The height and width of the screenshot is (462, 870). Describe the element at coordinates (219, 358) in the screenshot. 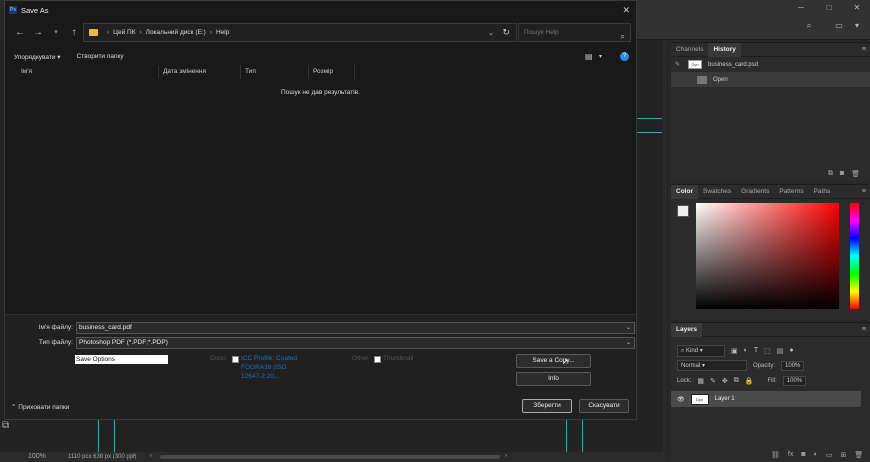

I see `color-label: Color:` at that location.